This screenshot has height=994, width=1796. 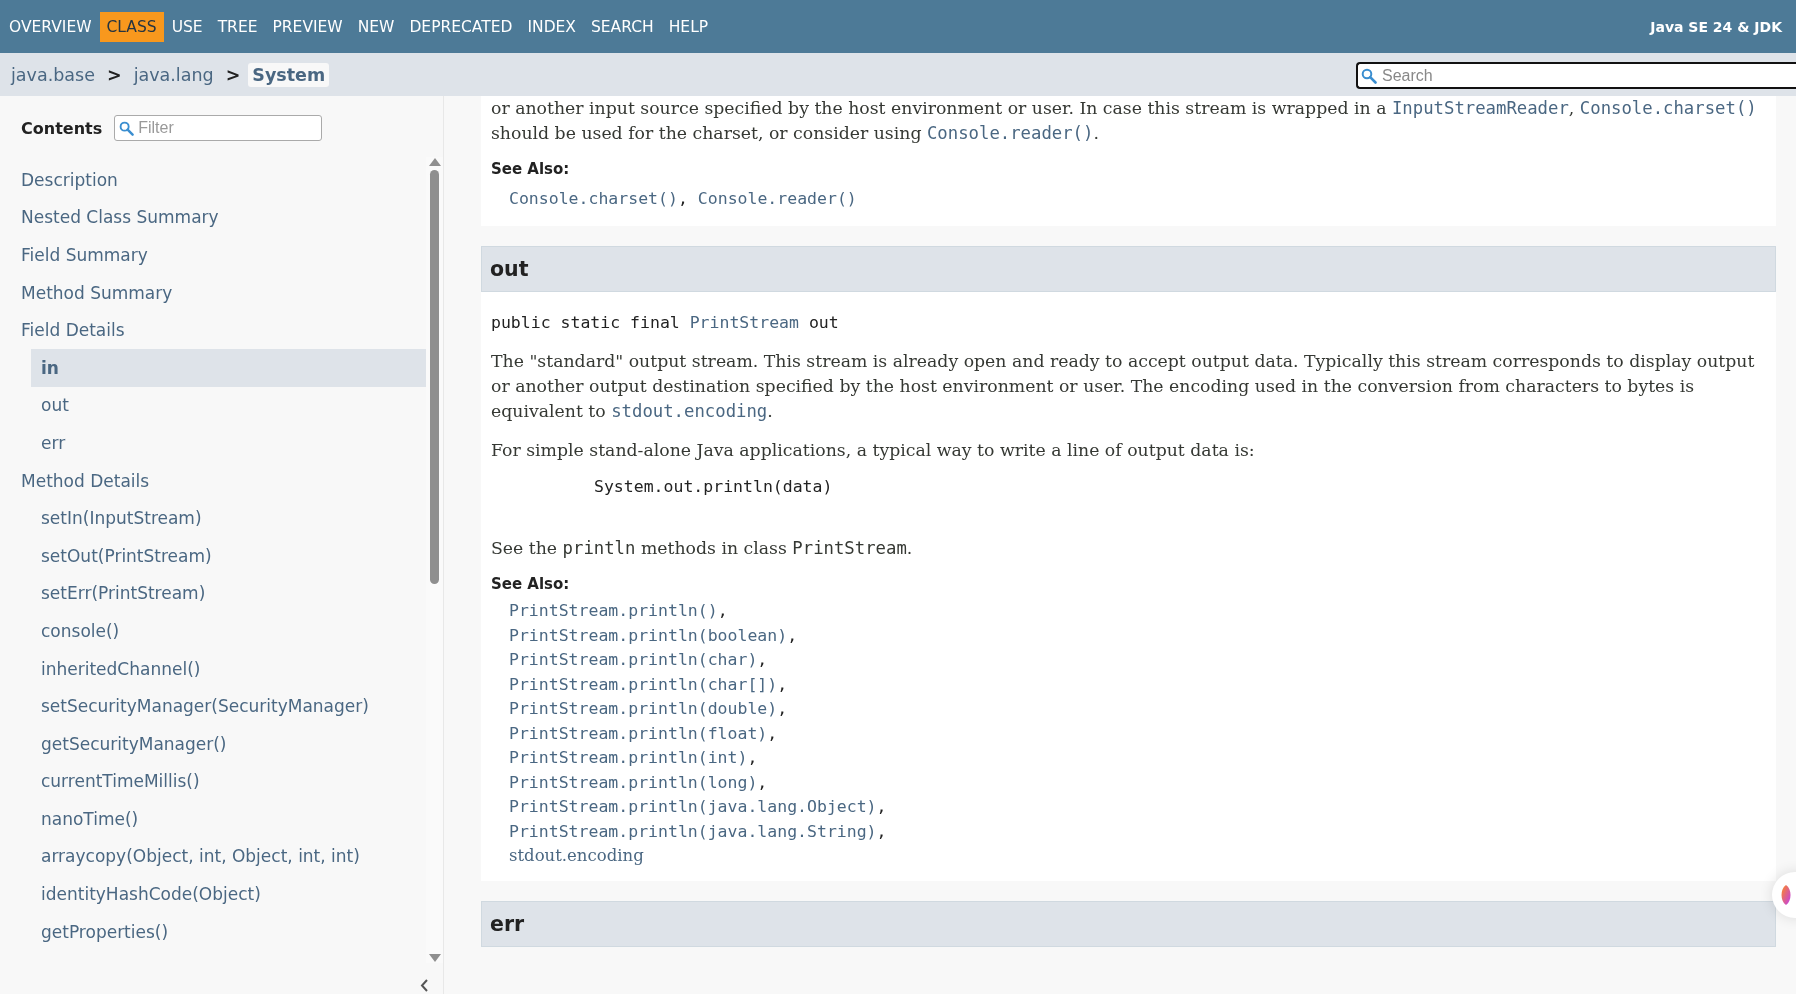 I want to click on contents-link: nanoTime(), so click(x=228, y=819).